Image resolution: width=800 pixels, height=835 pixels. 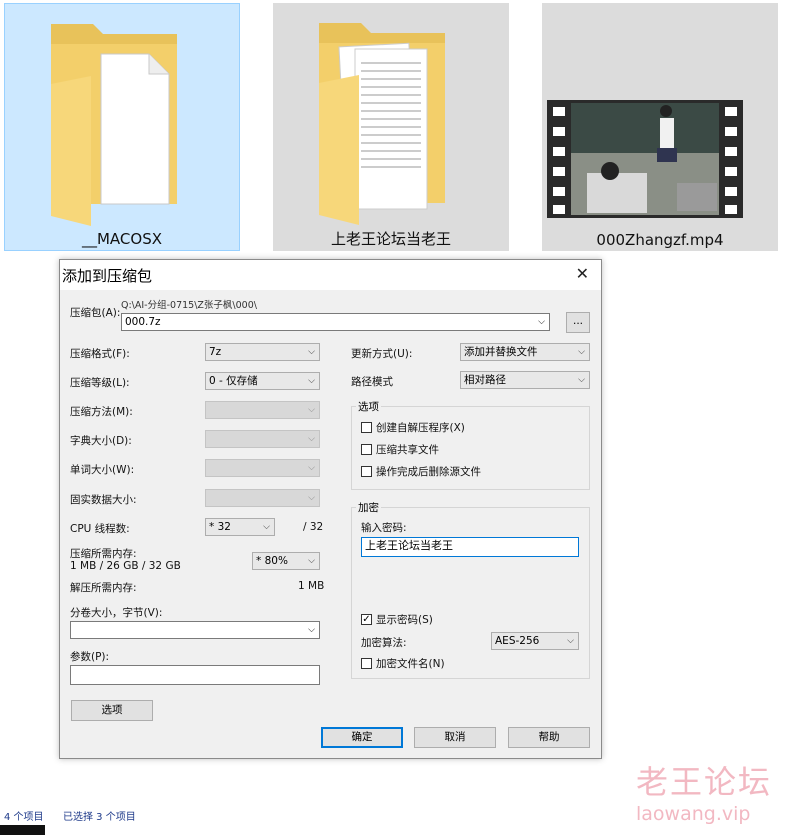 I want to click on show-password-checkbox: ✓, so click(x=366, y=619).